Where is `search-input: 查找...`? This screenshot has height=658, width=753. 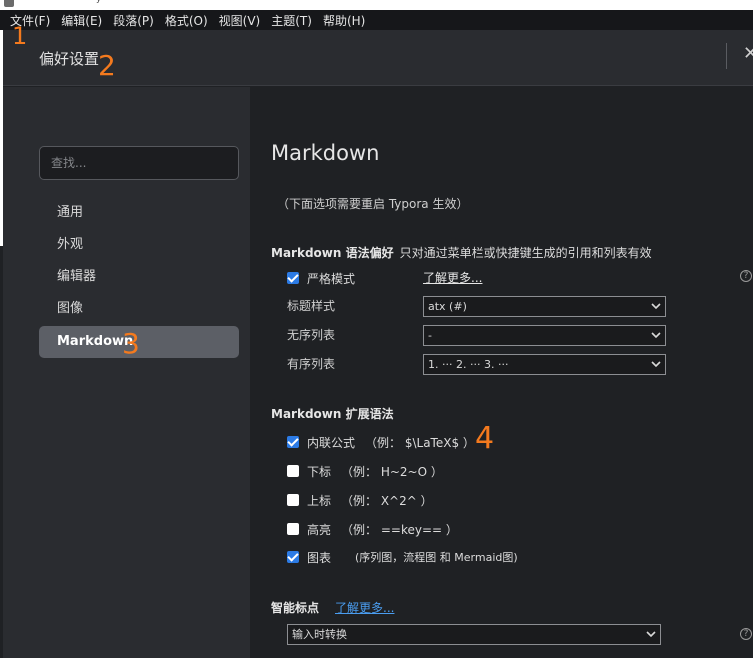
search-input: 查找... is located at coordinates (139, 163).